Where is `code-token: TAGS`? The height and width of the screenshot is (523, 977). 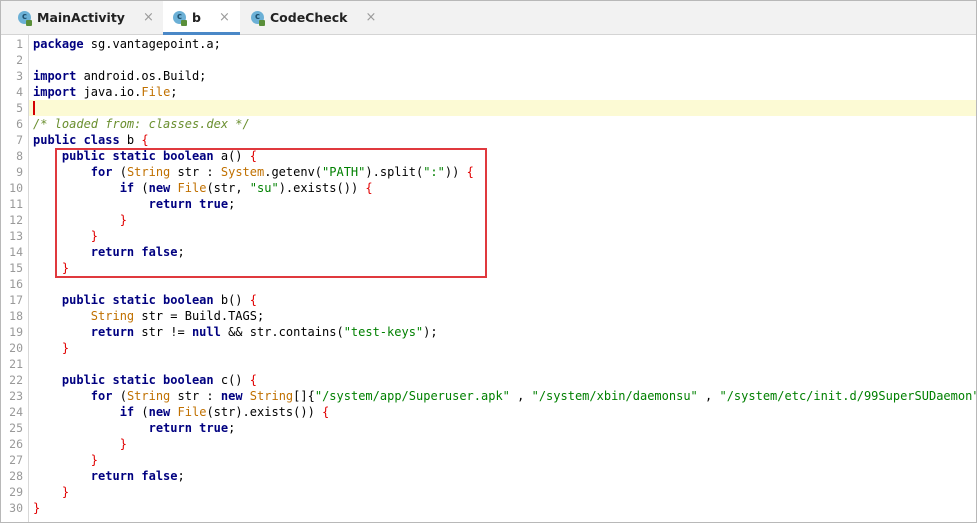
code-token: TAGS is located at coordinates (242, 316).